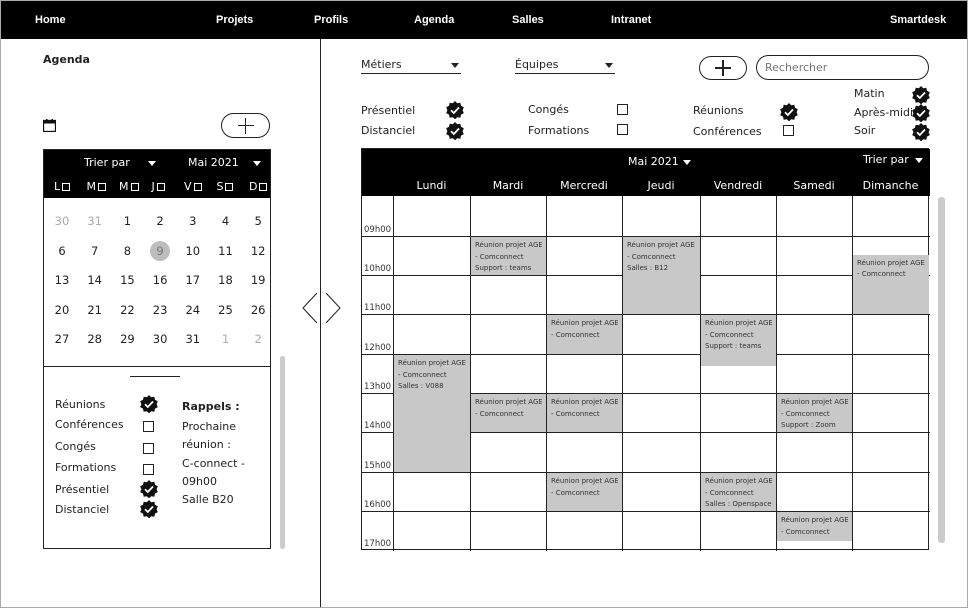 The image size is (968, 608). Describe the element at coordinates (788, 130) in the screenshot. I see `filter-conferences-checkbox` at that location.